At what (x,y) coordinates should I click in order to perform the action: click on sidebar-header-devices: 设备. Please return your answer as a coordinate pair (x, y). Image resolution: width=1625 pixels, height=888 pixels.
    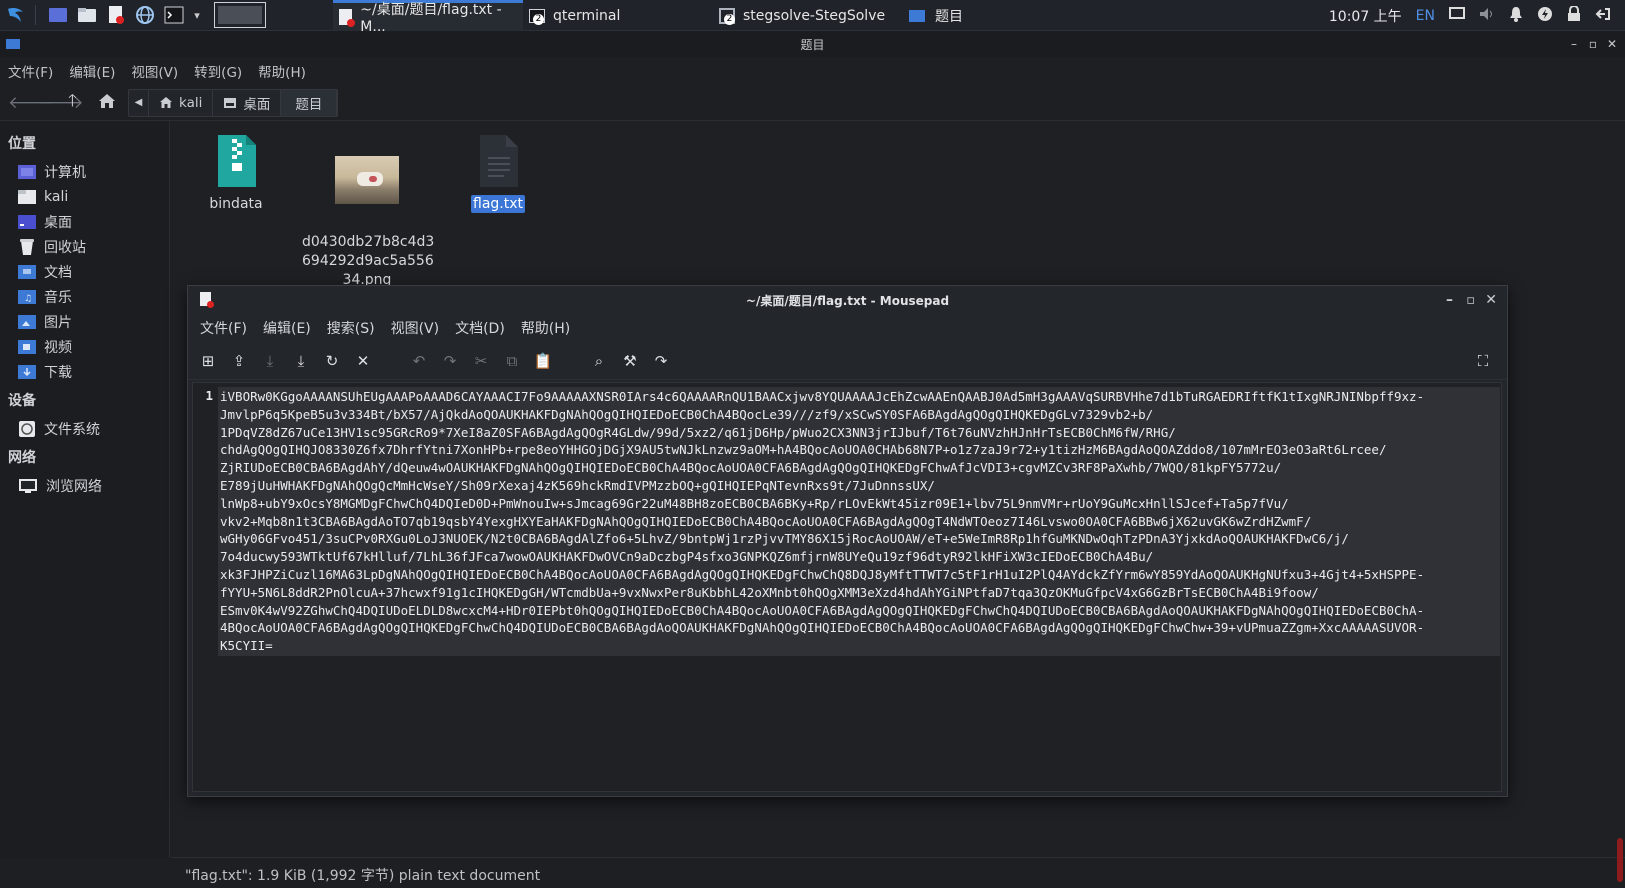
    Looking at the image, I should click on (22, 401).